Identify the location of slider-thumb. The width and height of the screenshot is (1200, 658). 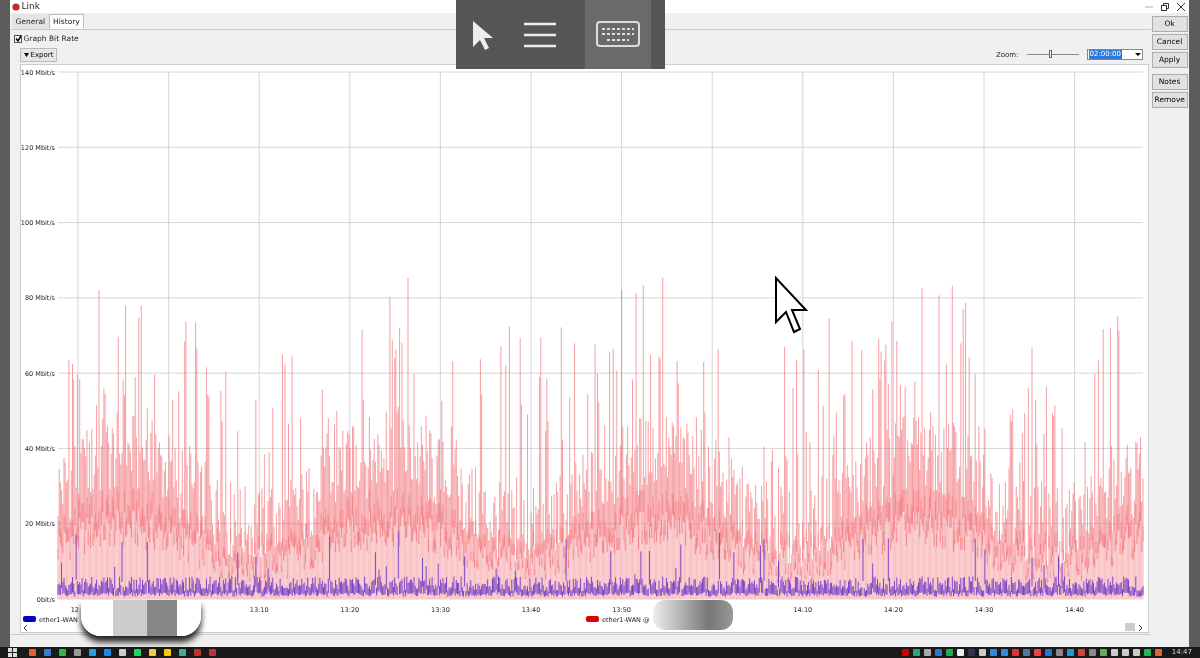
(1050, 53).